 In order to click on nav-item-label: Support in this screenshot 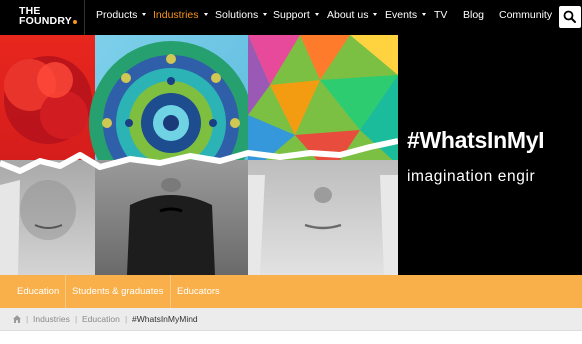, I will do `click(291, 15)`.